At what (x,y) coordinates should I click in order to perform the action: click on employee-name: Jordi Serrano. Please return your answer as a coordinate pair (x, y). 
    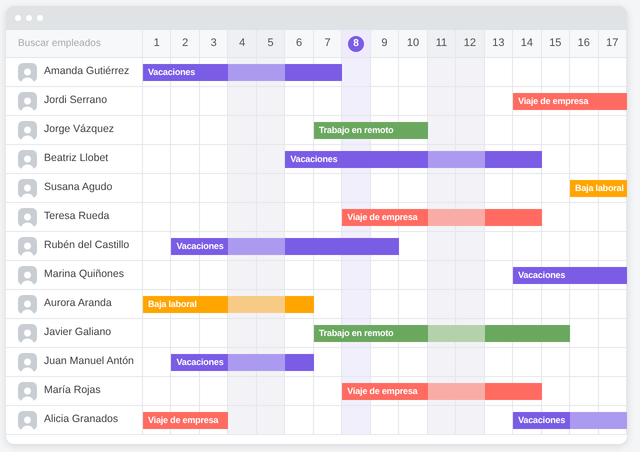
    Looking at the image, I should click on (76, 100).